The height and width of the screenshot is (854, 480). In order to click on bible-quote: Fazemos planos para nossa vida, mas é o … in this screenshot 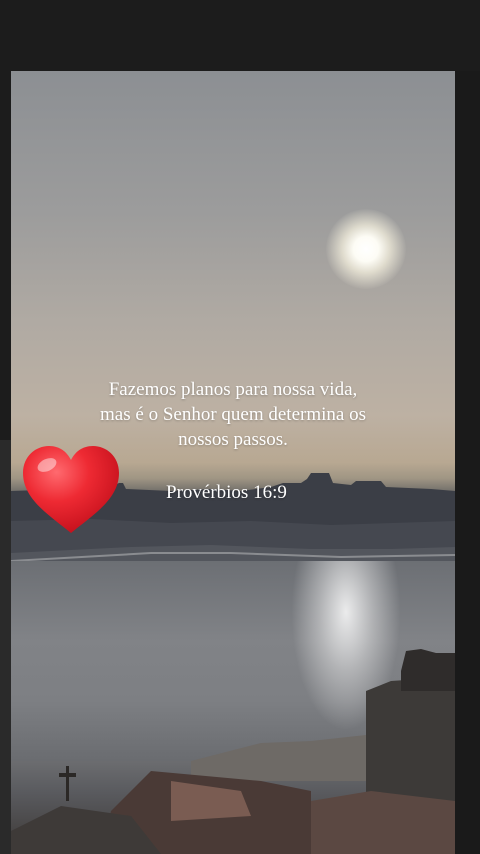, I will do `click(233, 414)`.